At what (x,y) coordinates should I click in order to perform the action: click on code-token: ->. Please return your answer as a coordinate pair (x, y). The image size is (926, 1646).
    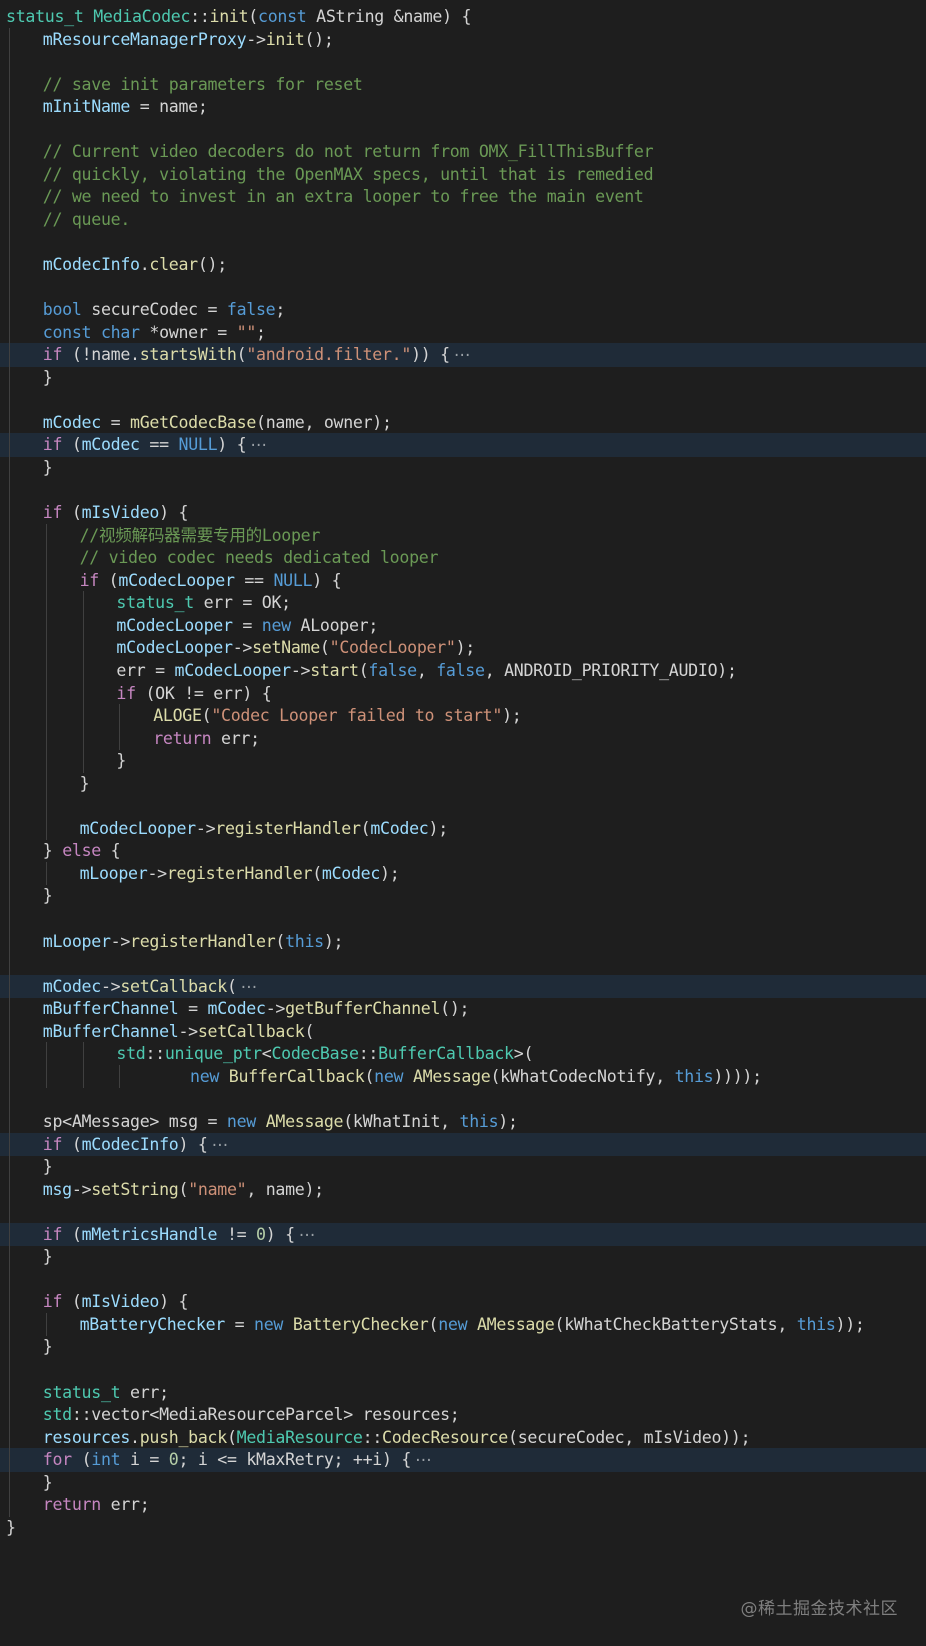
    Looking at the image, I should click on (81, 1189).